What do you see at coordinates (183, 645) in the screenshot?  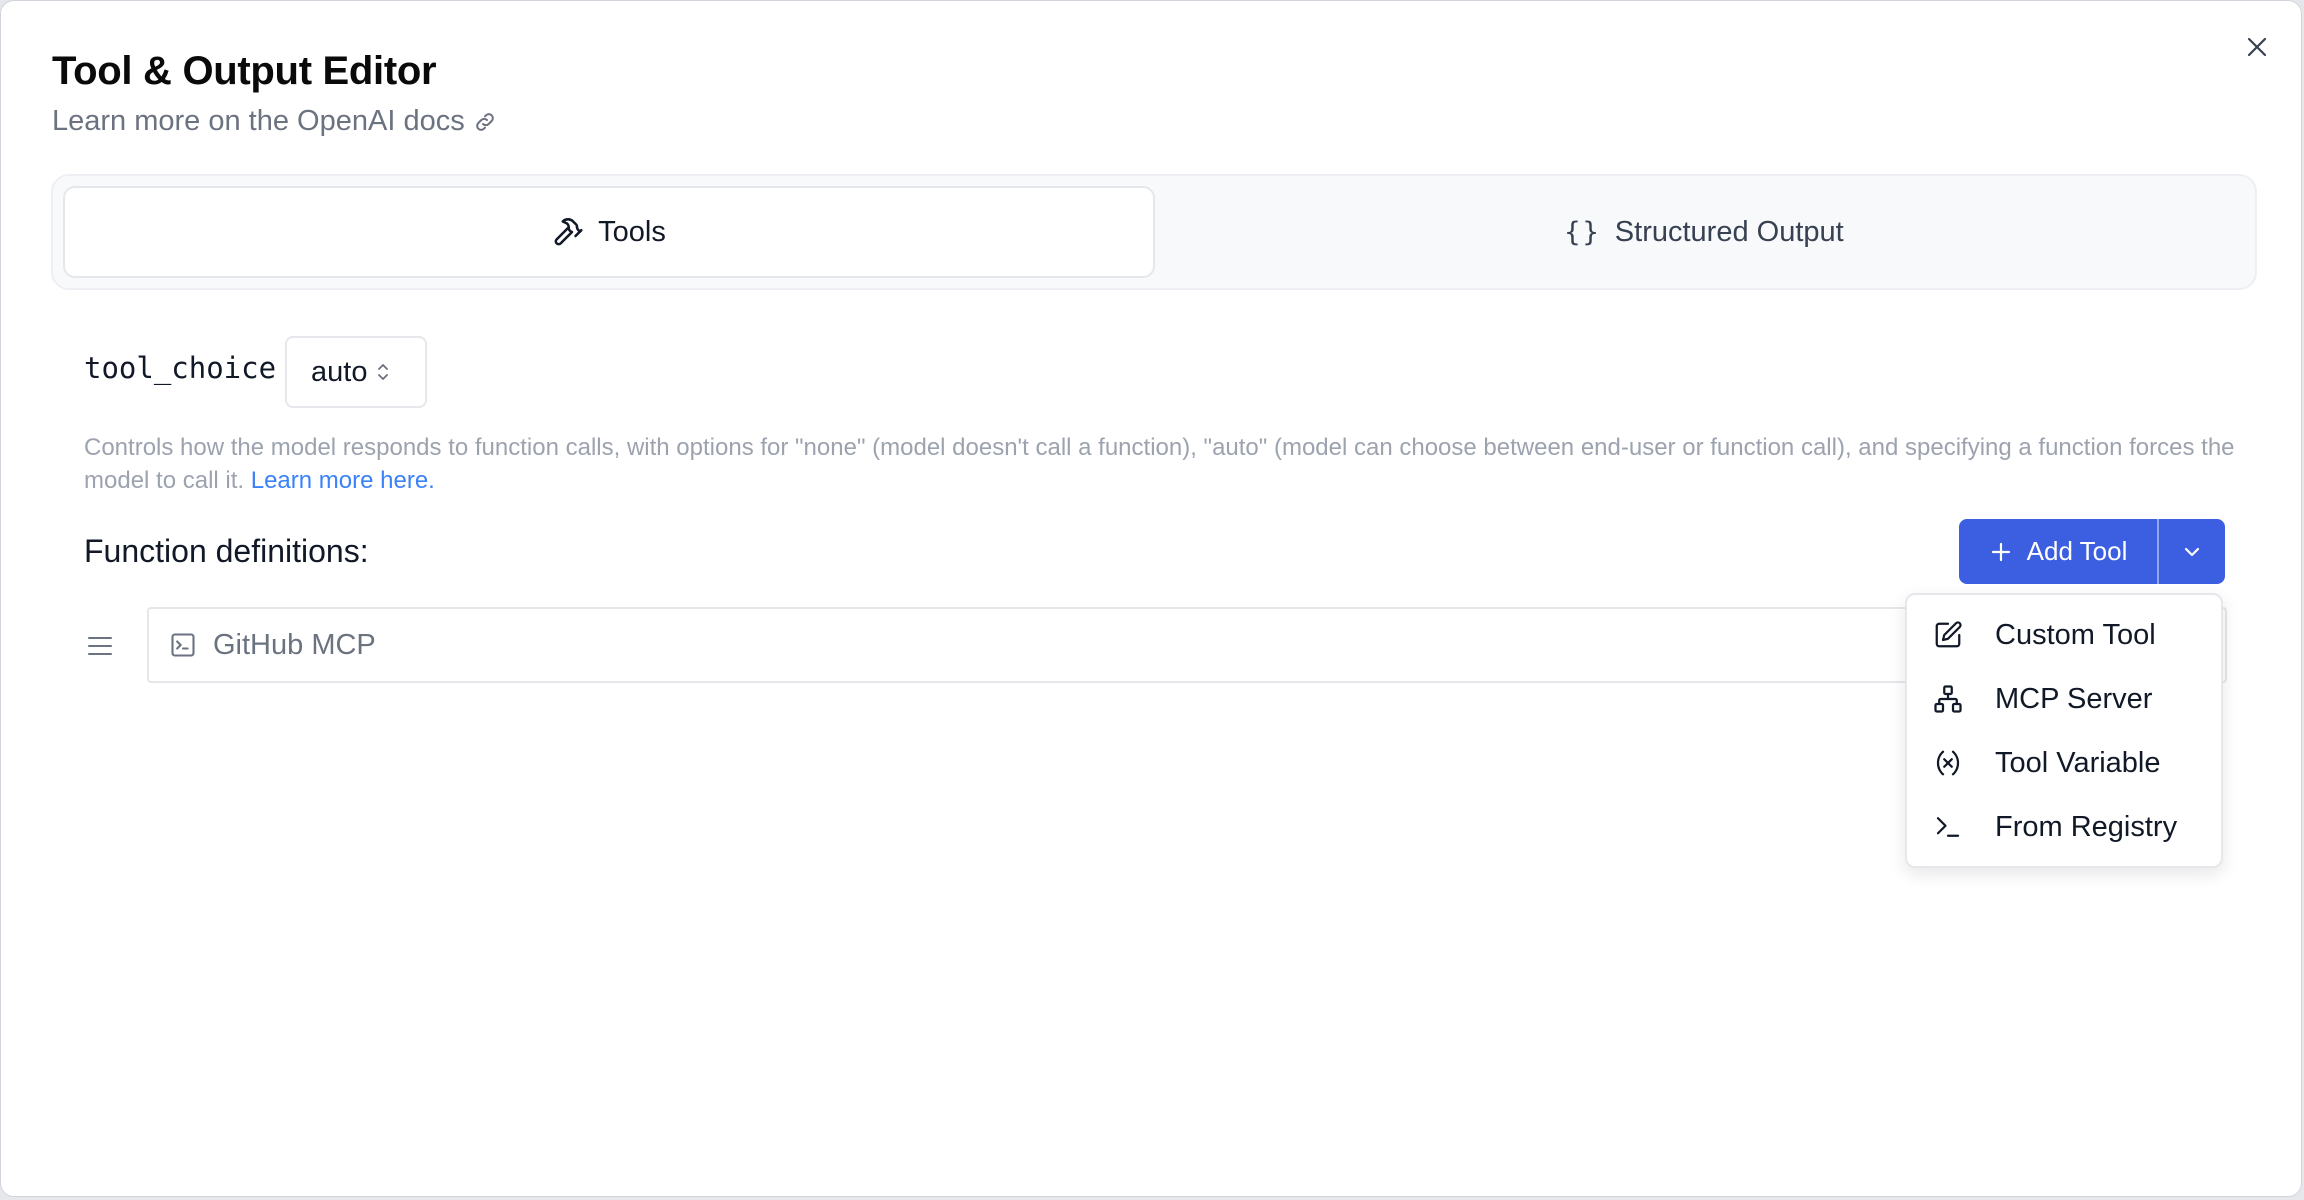 I see `terminal-icon` at bounding box center [183, 645].